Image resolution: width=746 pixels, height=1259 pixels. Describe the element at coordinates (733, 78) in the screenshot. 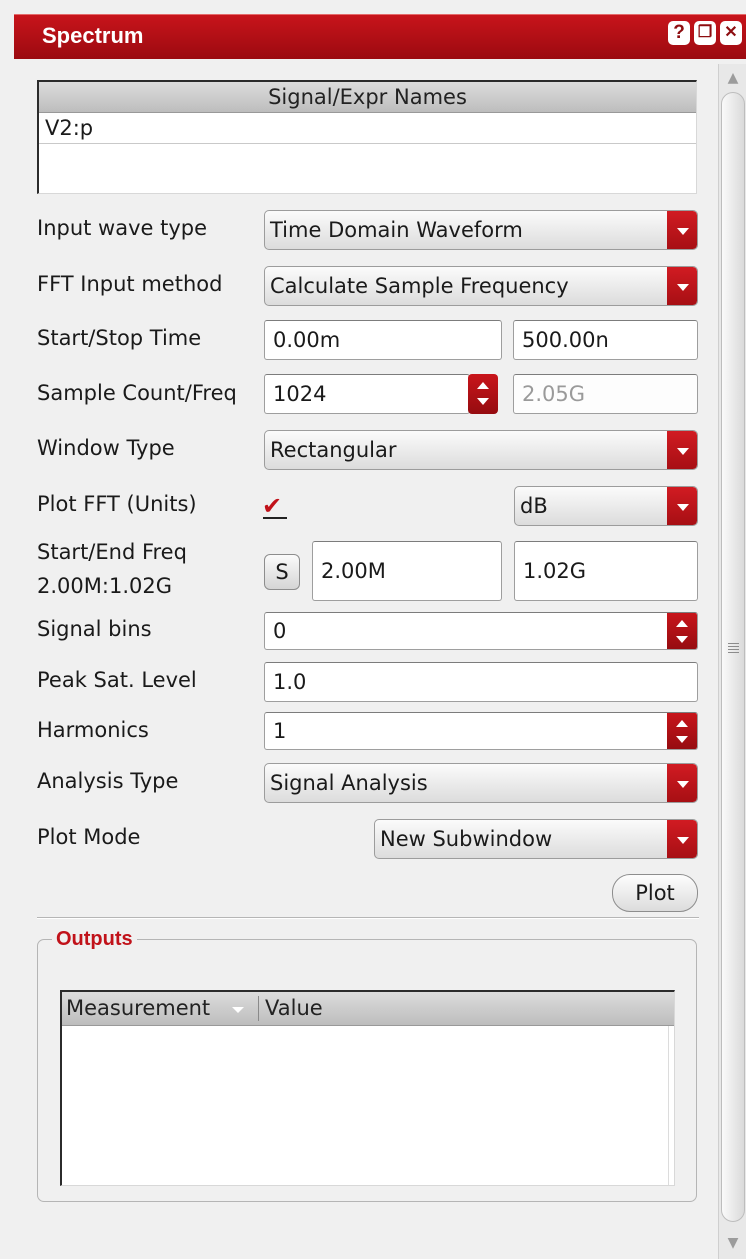

I see `scroll-up-icon: ▲` at that location.